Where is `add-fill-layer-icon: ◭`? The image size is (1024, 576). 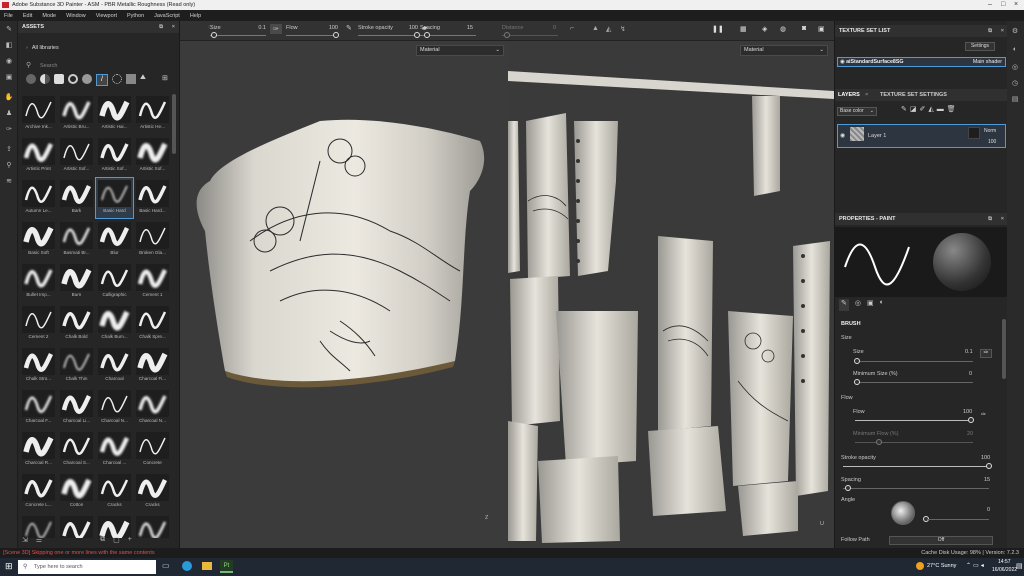 add-fill-layer-icon: ◭ is located at coordinates (932, 109).